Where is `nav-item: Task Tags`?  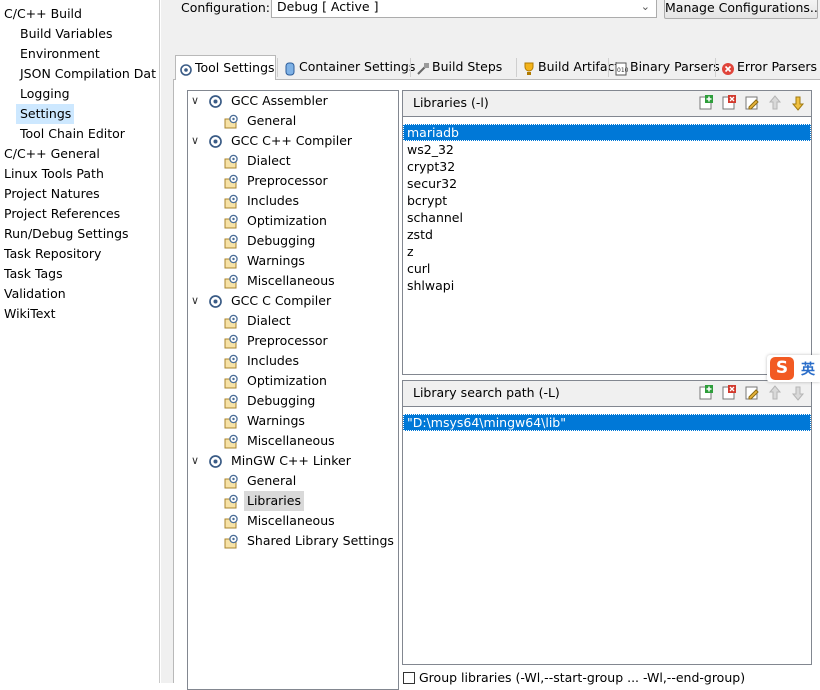
nav-item: Task Tags is located at coordinates (80, 274).